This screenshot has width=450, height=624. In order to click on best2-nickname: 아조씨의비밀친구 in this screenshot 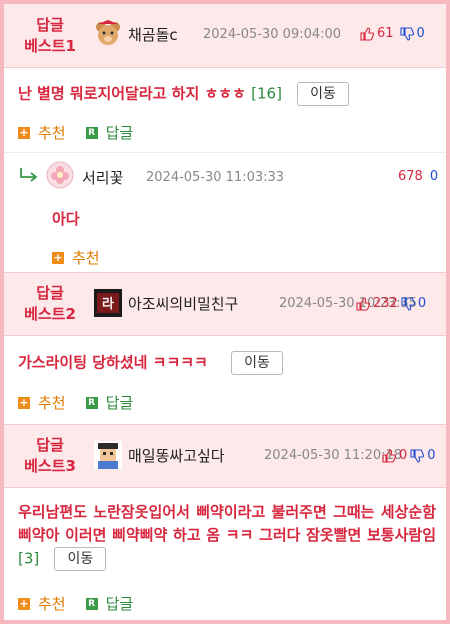, I will do `click(183, 303)`.